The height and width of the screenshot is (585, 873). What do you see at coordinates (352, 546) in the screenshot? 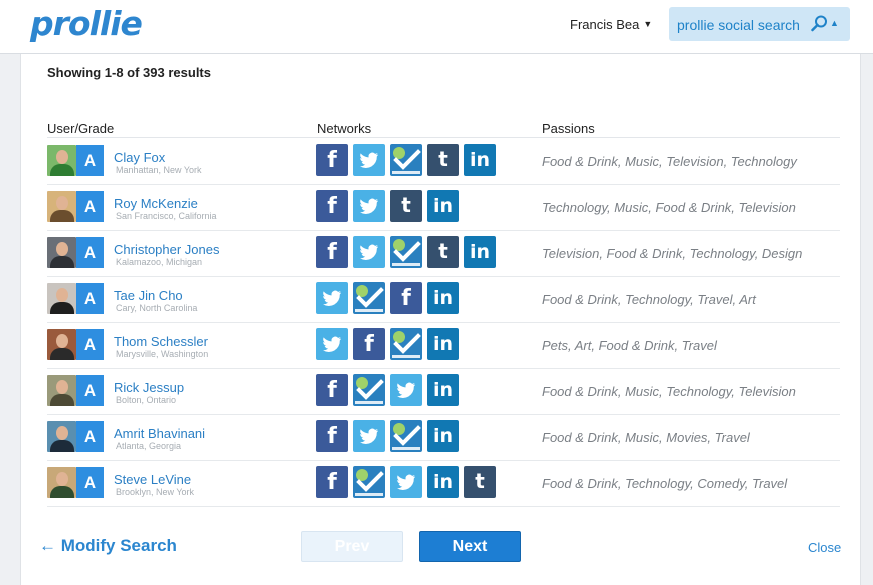
I see `prev-button: Prev` at bounding box center [352, 546].